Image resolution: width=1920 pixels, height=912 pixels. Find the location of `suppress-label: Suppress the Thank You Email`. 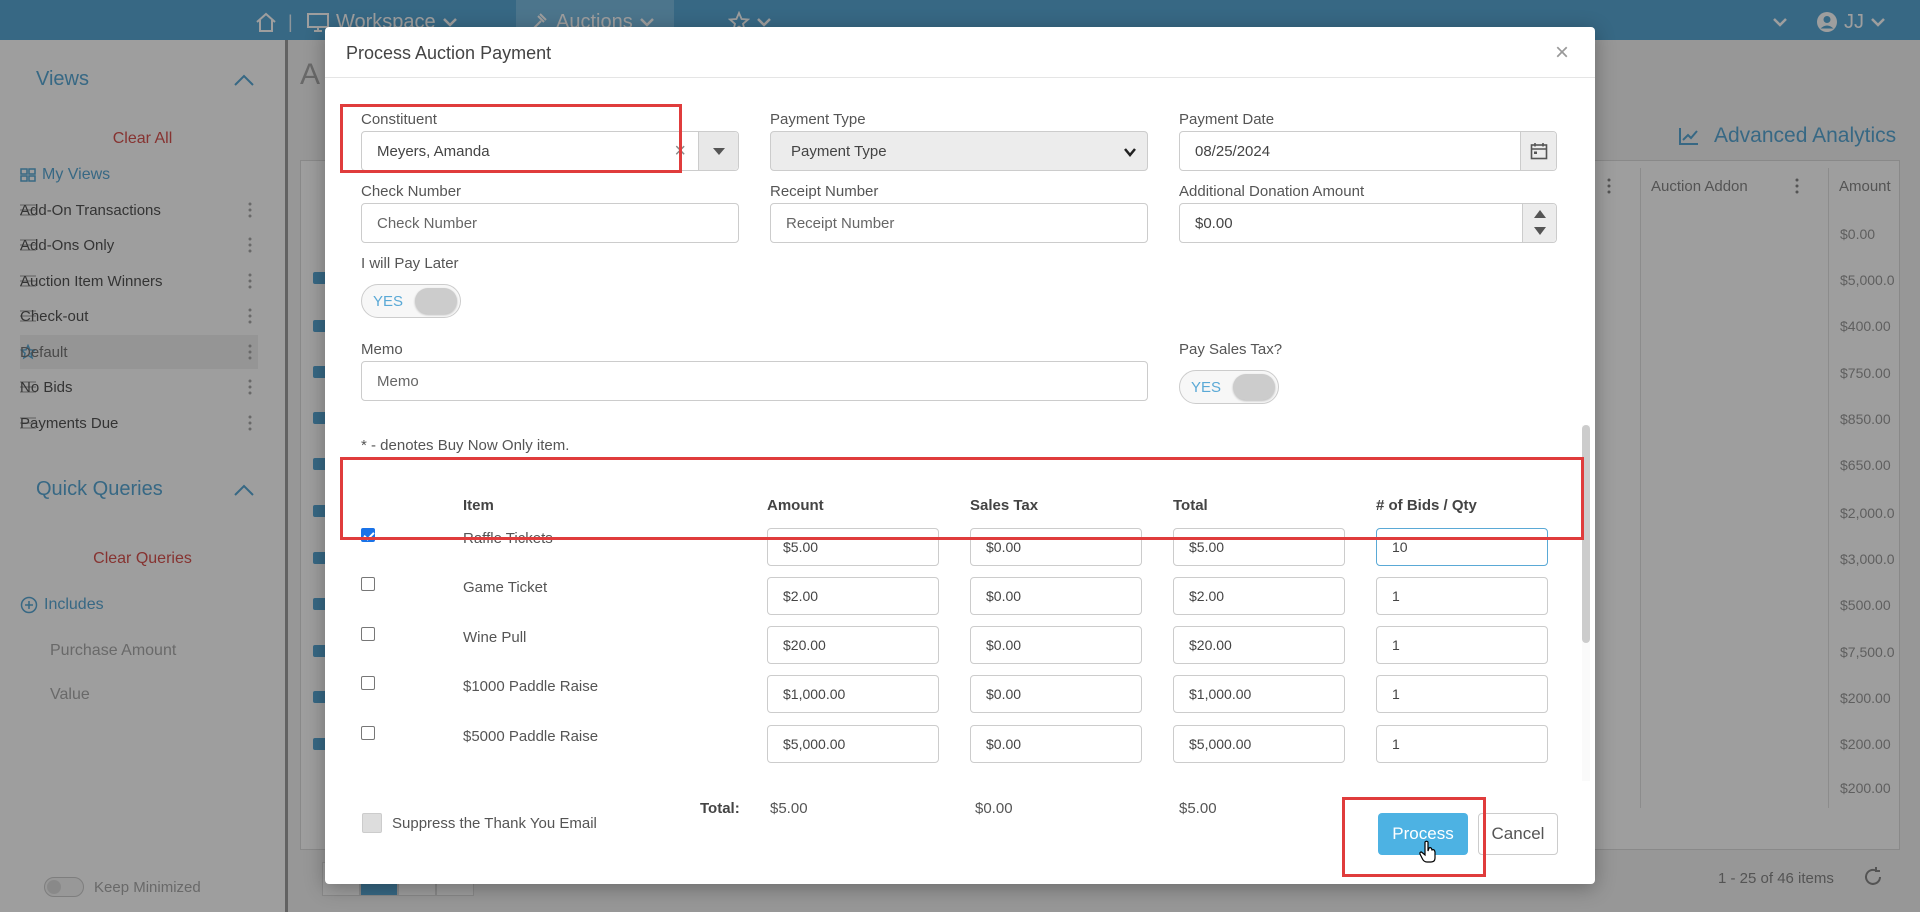

suppress-label: Suppress the Thank You Email is located at coordinates (494, 823).